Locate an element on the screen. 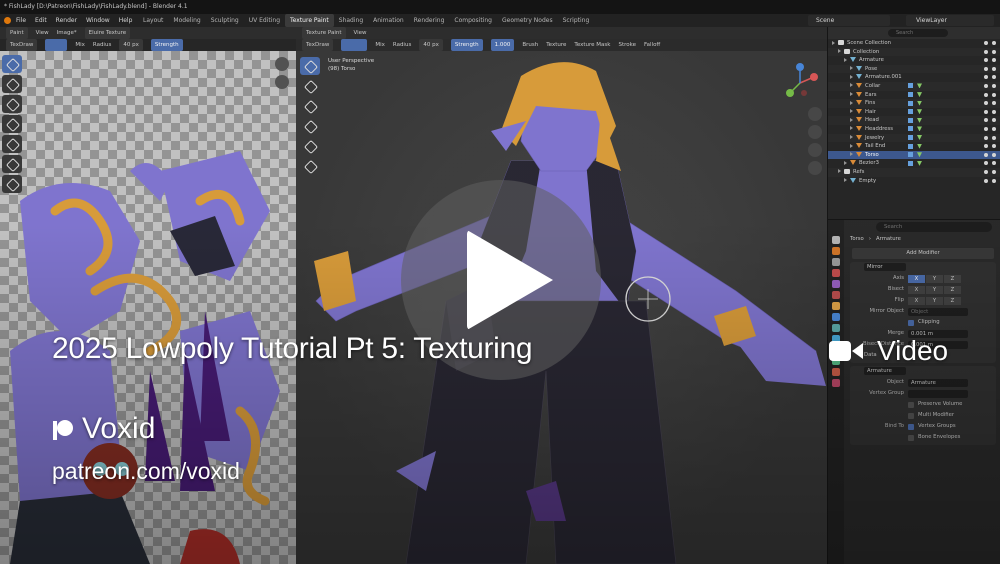  vp-soften-tool-icon is located at coordinates (310, 86).